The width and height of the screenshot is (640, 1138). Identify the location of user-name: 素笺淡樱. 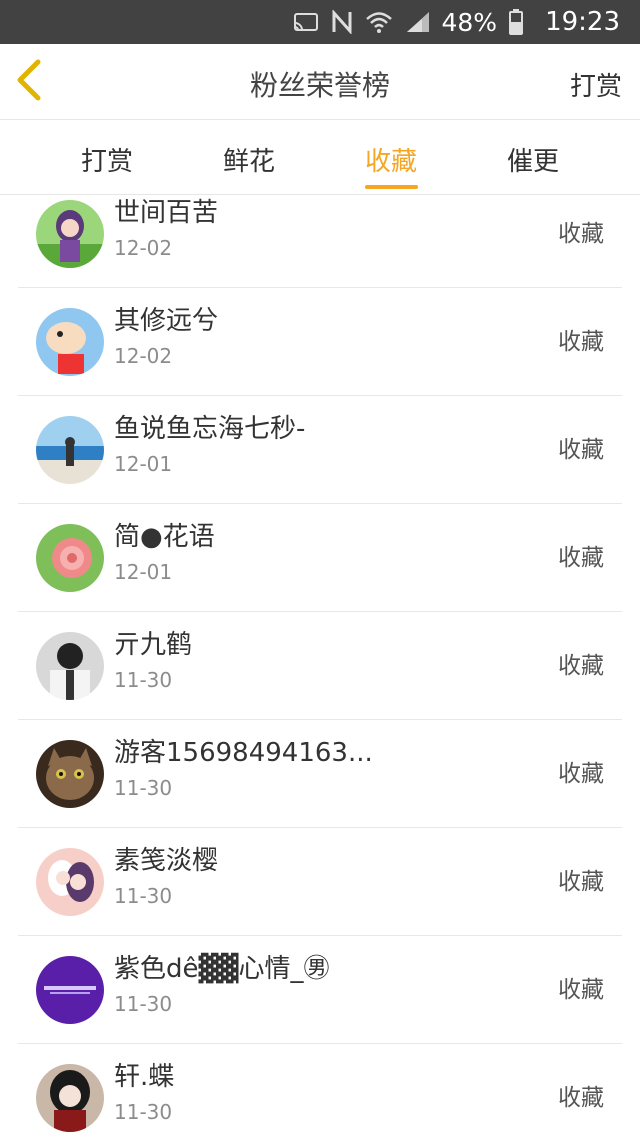
(166, 861).